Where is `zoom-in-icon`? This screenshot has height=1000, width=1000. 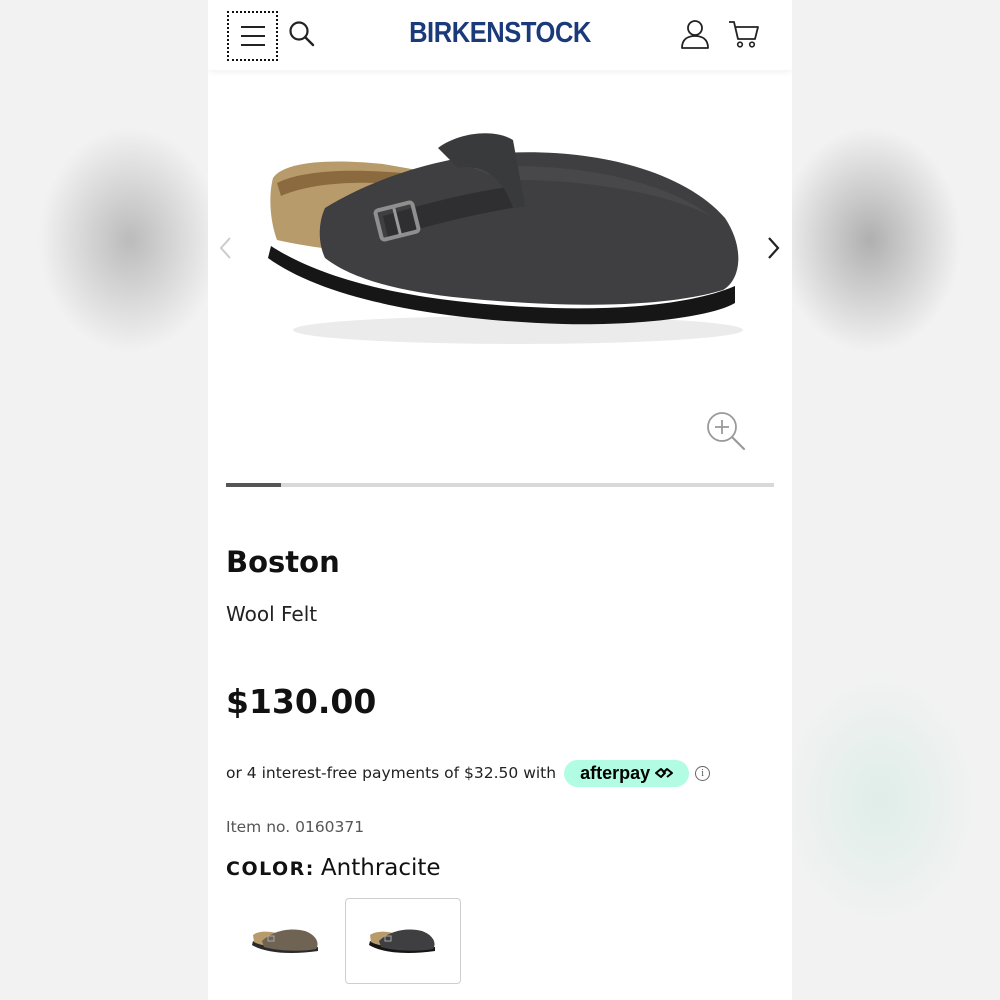 zoom-in-icon is located at coordinates (726, 431).